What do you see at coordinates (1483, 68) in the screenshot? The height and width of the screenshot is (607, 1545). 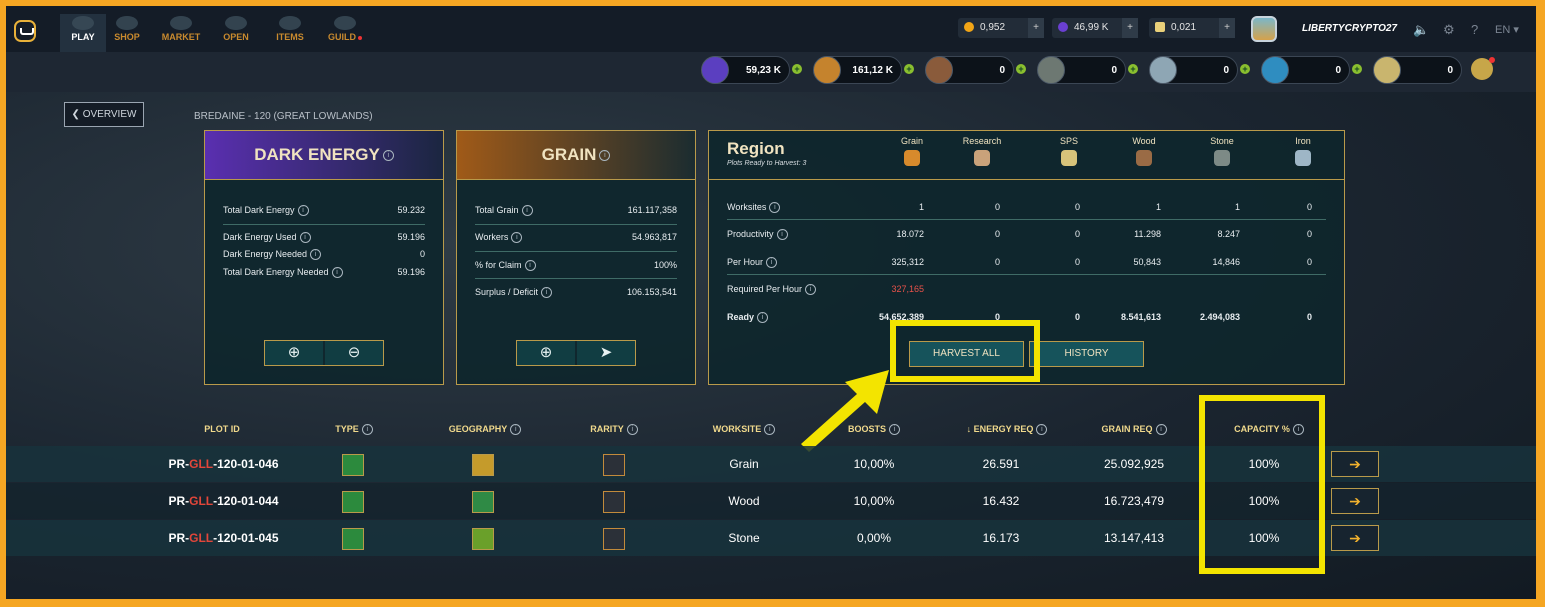 I see `notification-icon` at bounding box center [1483, 68].